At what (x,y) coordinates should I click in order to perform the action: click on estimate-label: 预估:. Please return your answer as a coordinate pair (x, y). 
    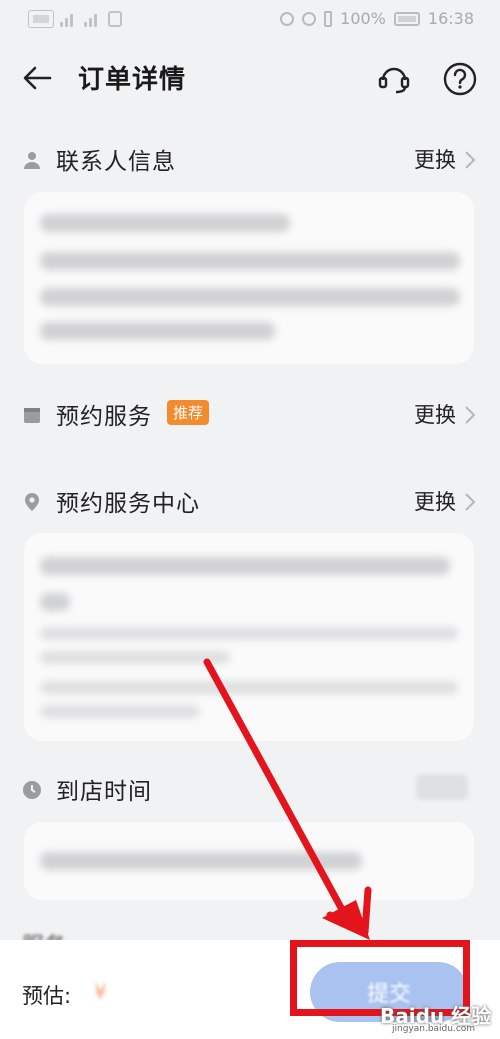
    Looking at the image, I should click on (47, 996).